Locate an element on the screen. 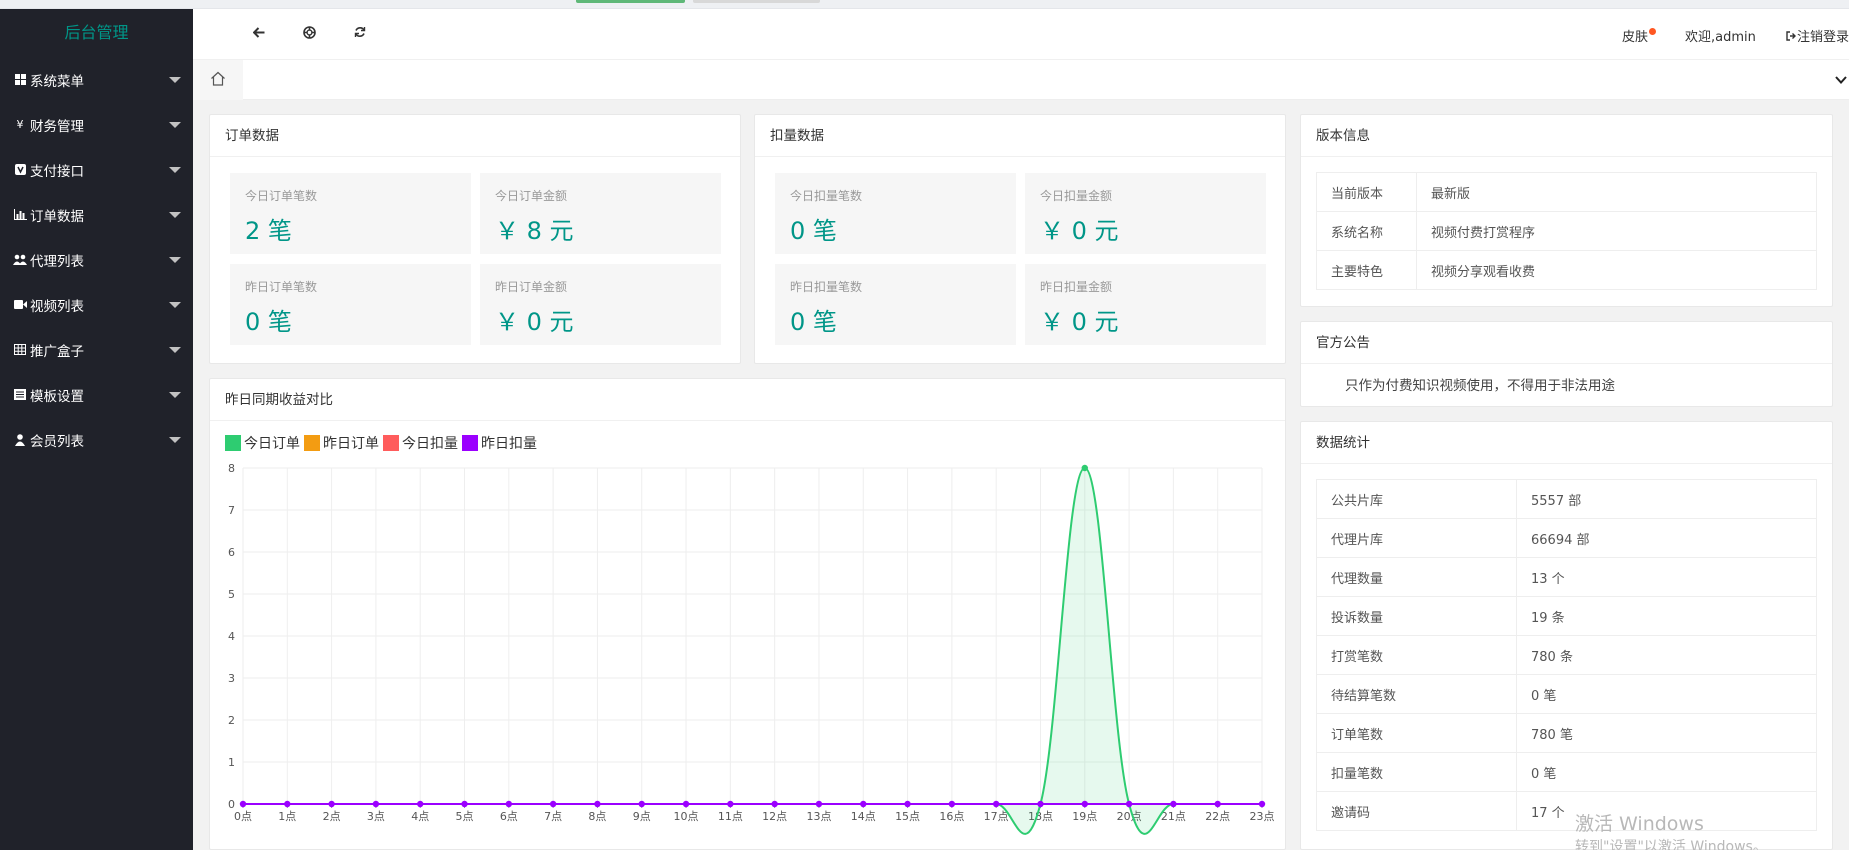 Image resolution: width=1849 pixels, height=850 pixels. top-green-button is located at coordinates (630, 1).